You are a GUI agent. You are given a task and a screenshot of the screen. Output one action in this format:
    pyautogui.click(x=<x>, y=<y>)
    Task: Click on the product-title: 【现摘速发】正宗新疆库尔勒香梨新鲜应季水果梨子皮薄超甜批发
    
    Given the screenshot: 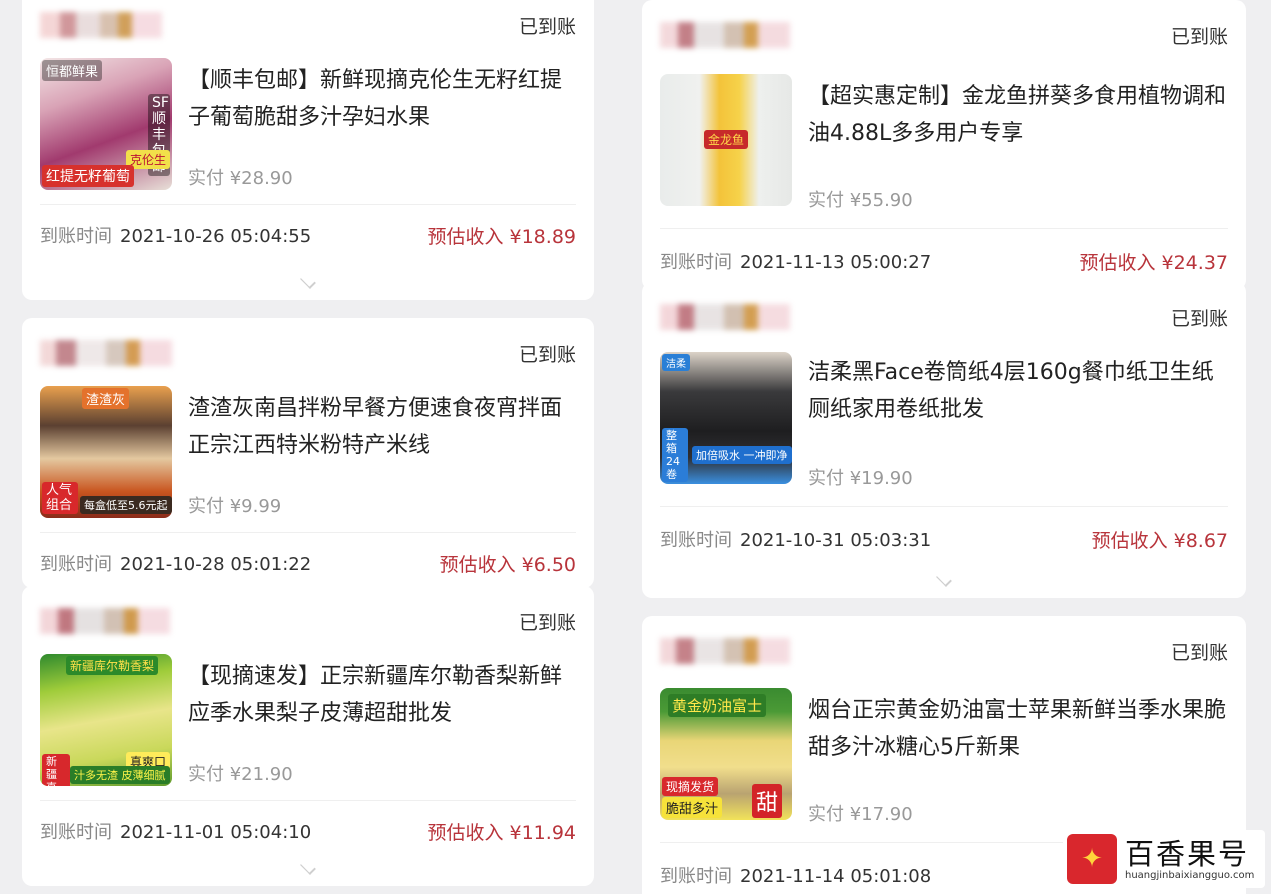 What is the action you would take?
    pyautogui.click(x=382, y=695)
    